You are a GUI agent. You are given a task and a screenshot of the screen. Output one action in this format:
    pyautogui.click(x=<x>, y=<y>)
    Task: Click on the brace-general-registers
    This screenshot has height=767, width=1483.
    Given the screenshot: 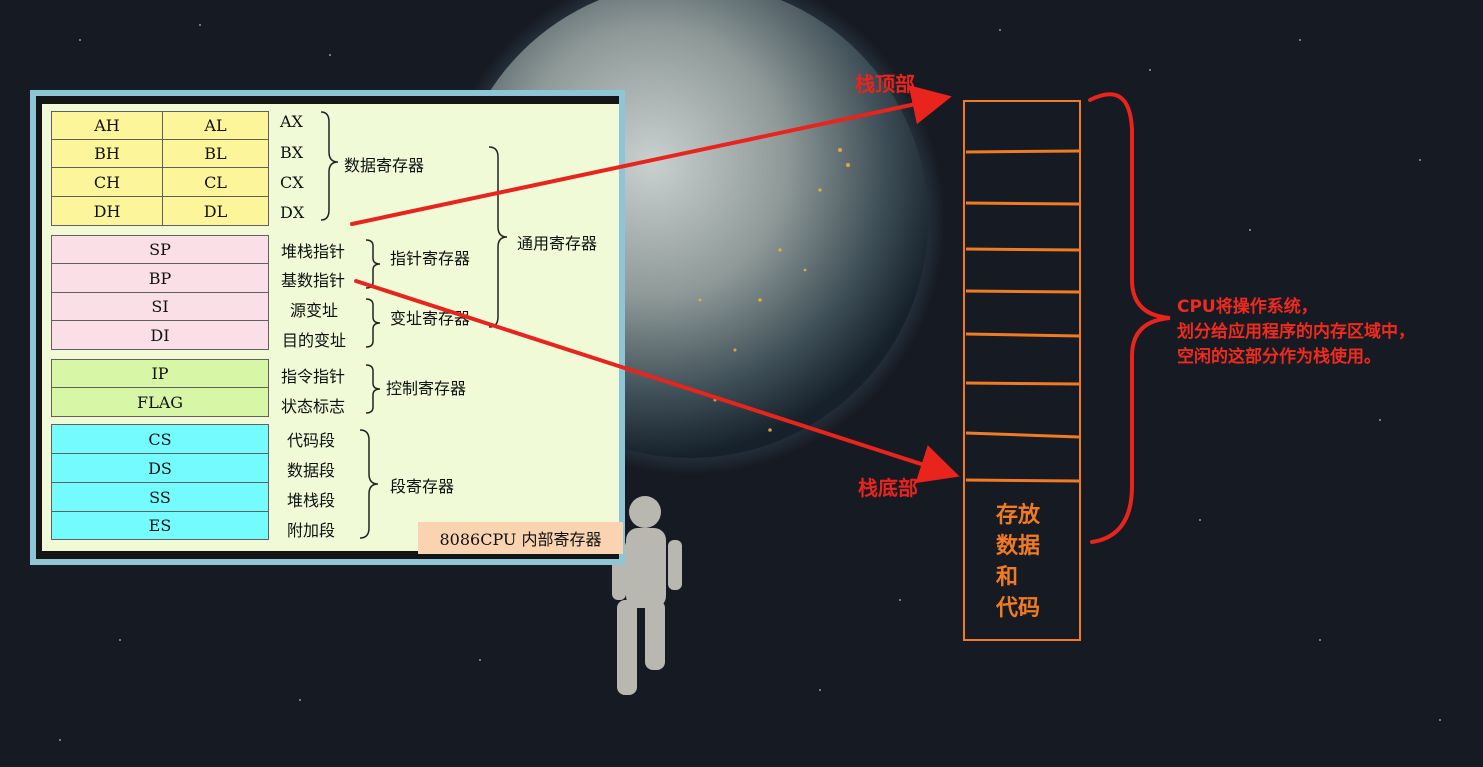 What is the action you would take?
    pyautogui.click(x=498, y=237)
    